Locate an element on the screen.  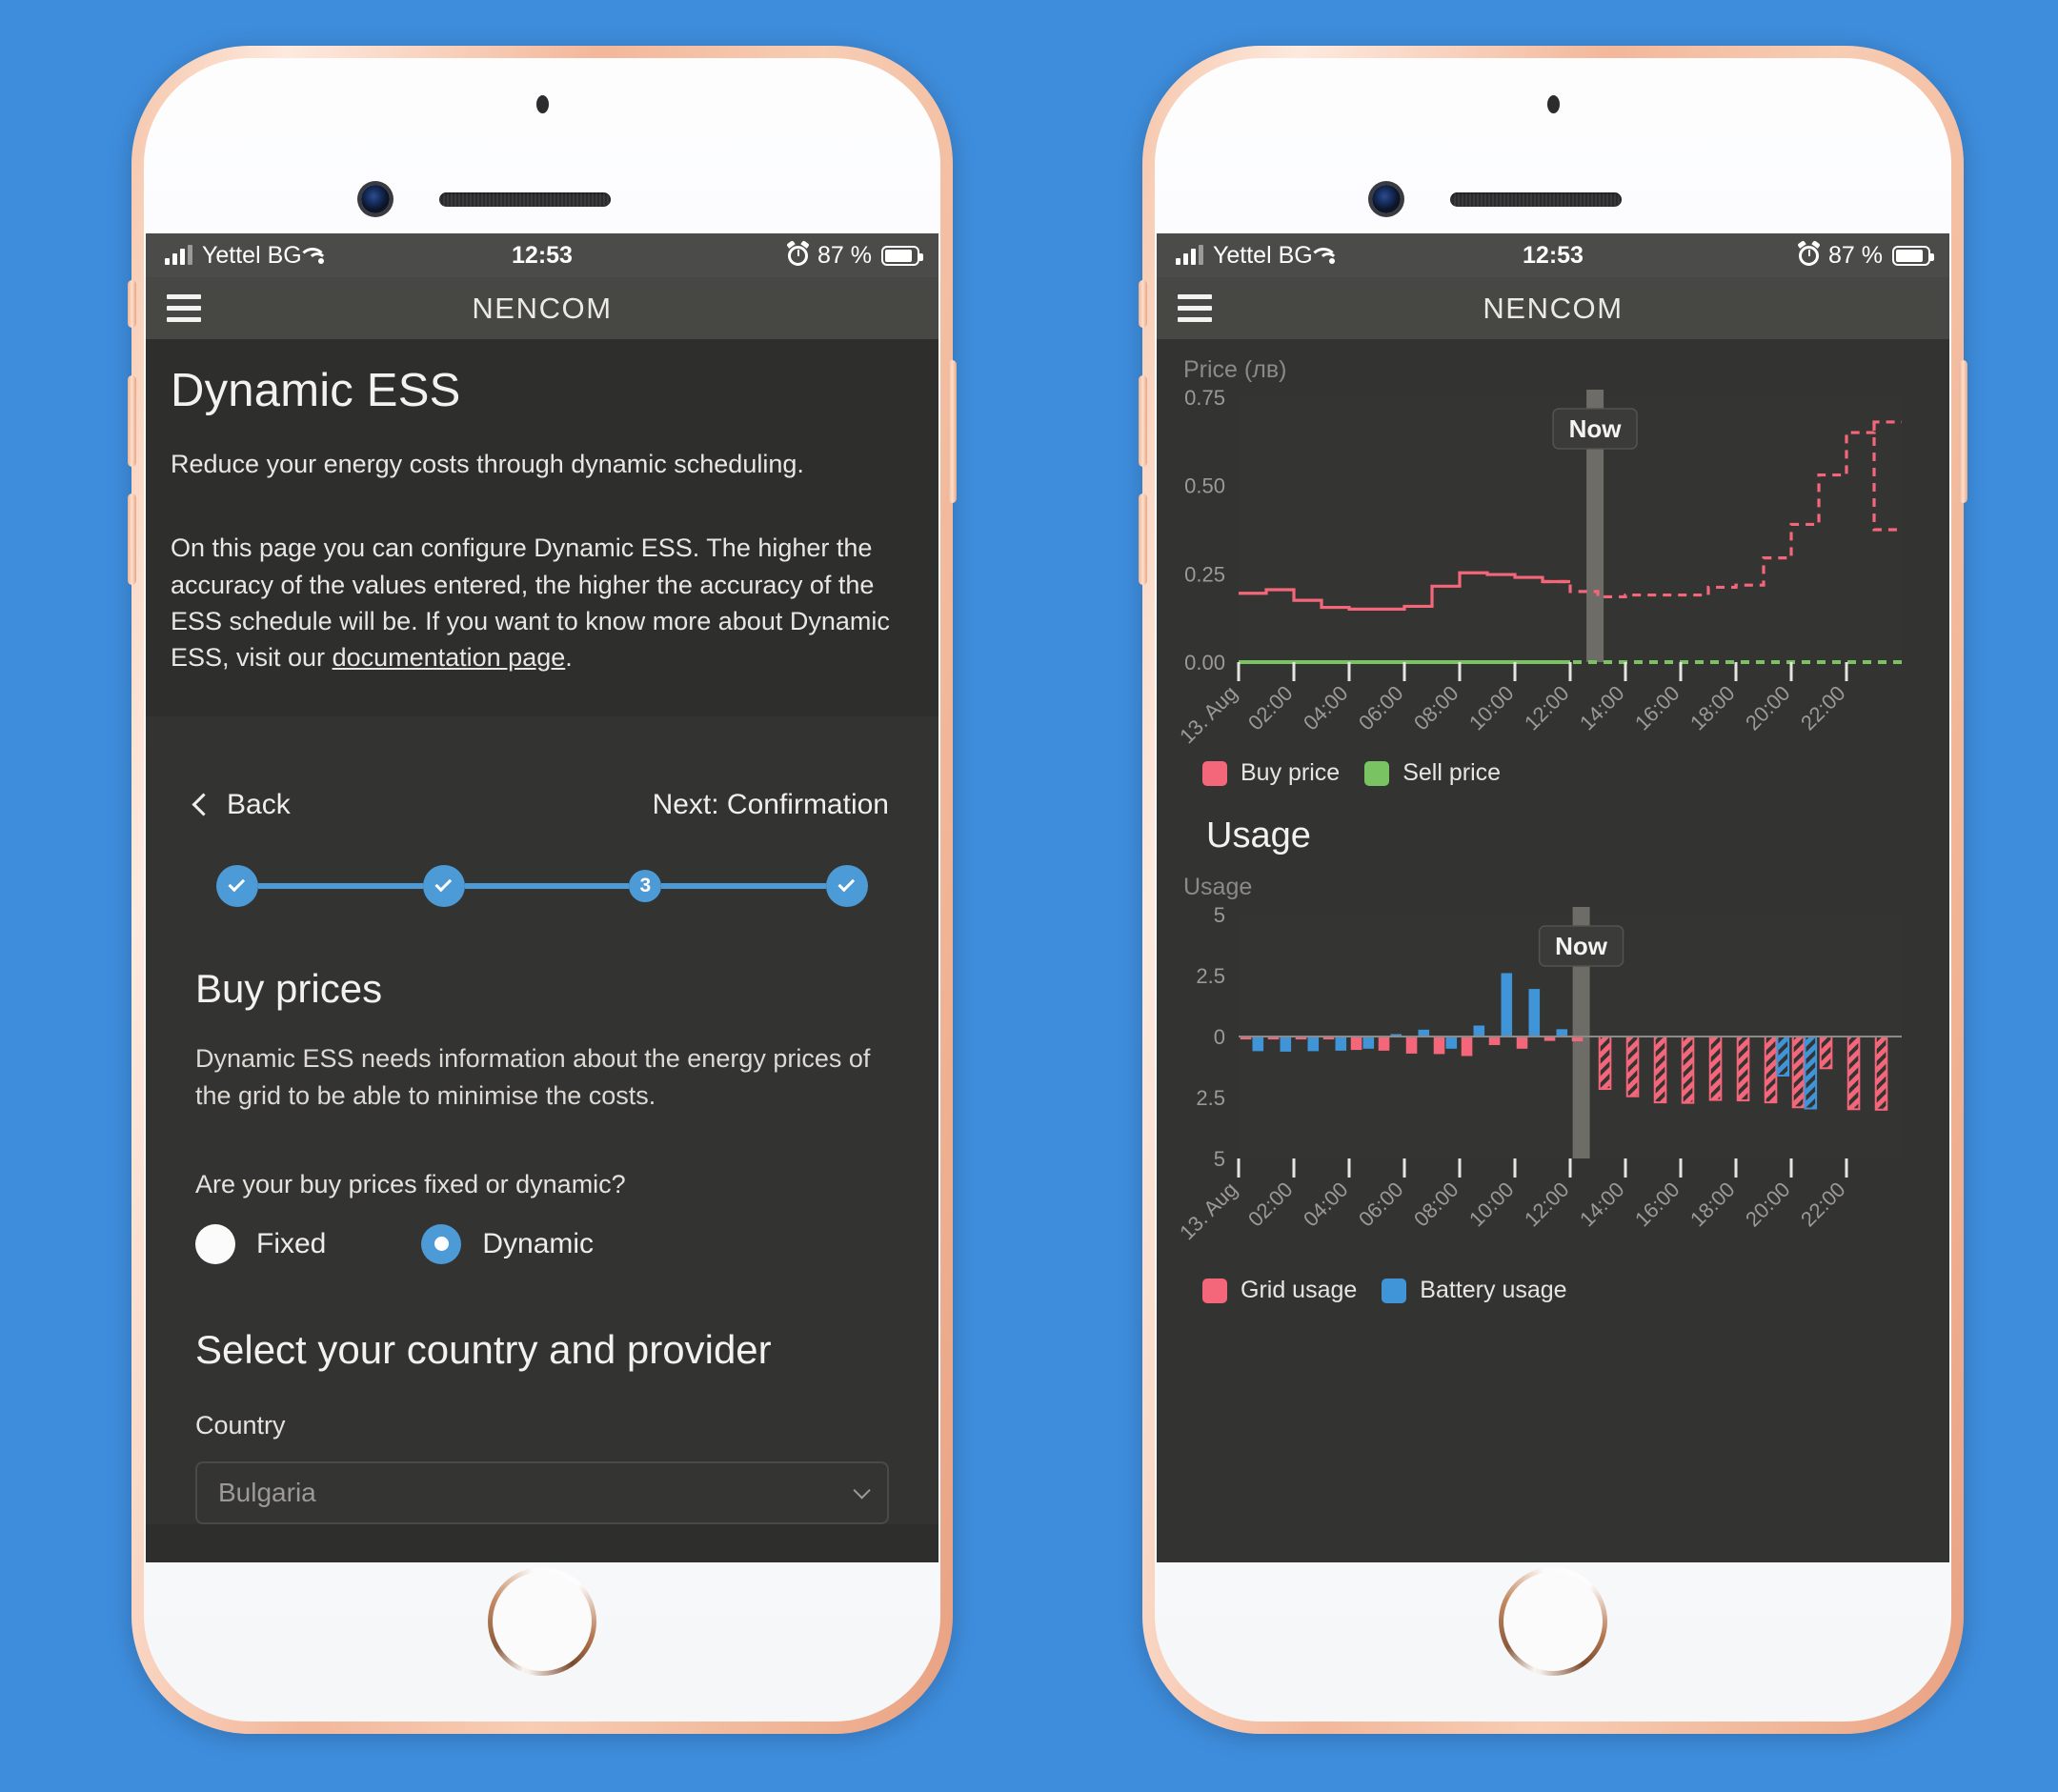
radio-fixed-input is located at coordinates (215, 1243).